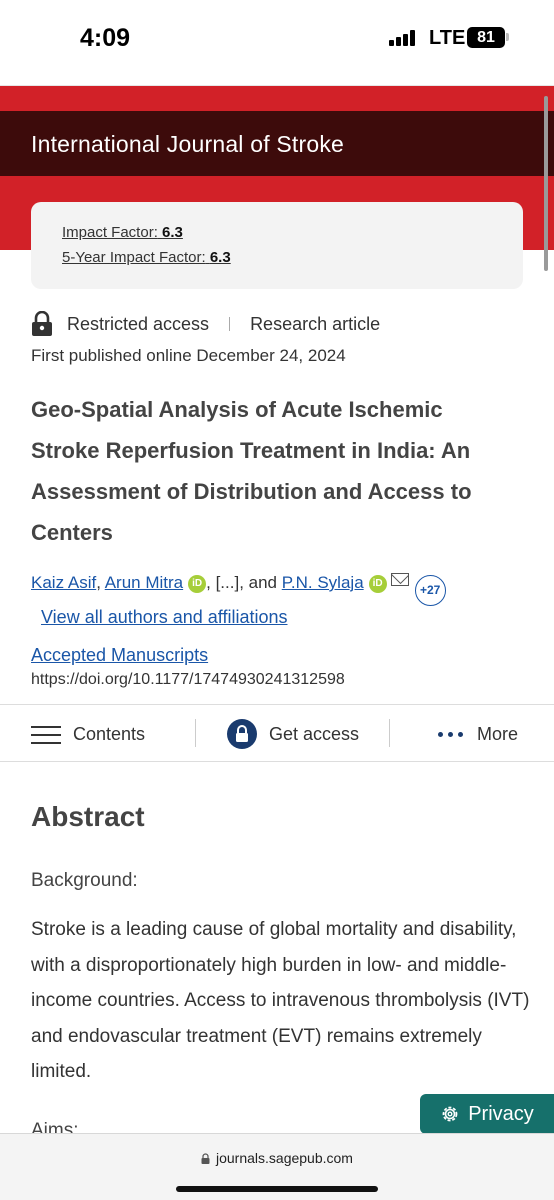 This screenshot has height=1200, width=554. I want to click on author-link-kaiz-asif: Kaiz Asif, so click(63, 582).